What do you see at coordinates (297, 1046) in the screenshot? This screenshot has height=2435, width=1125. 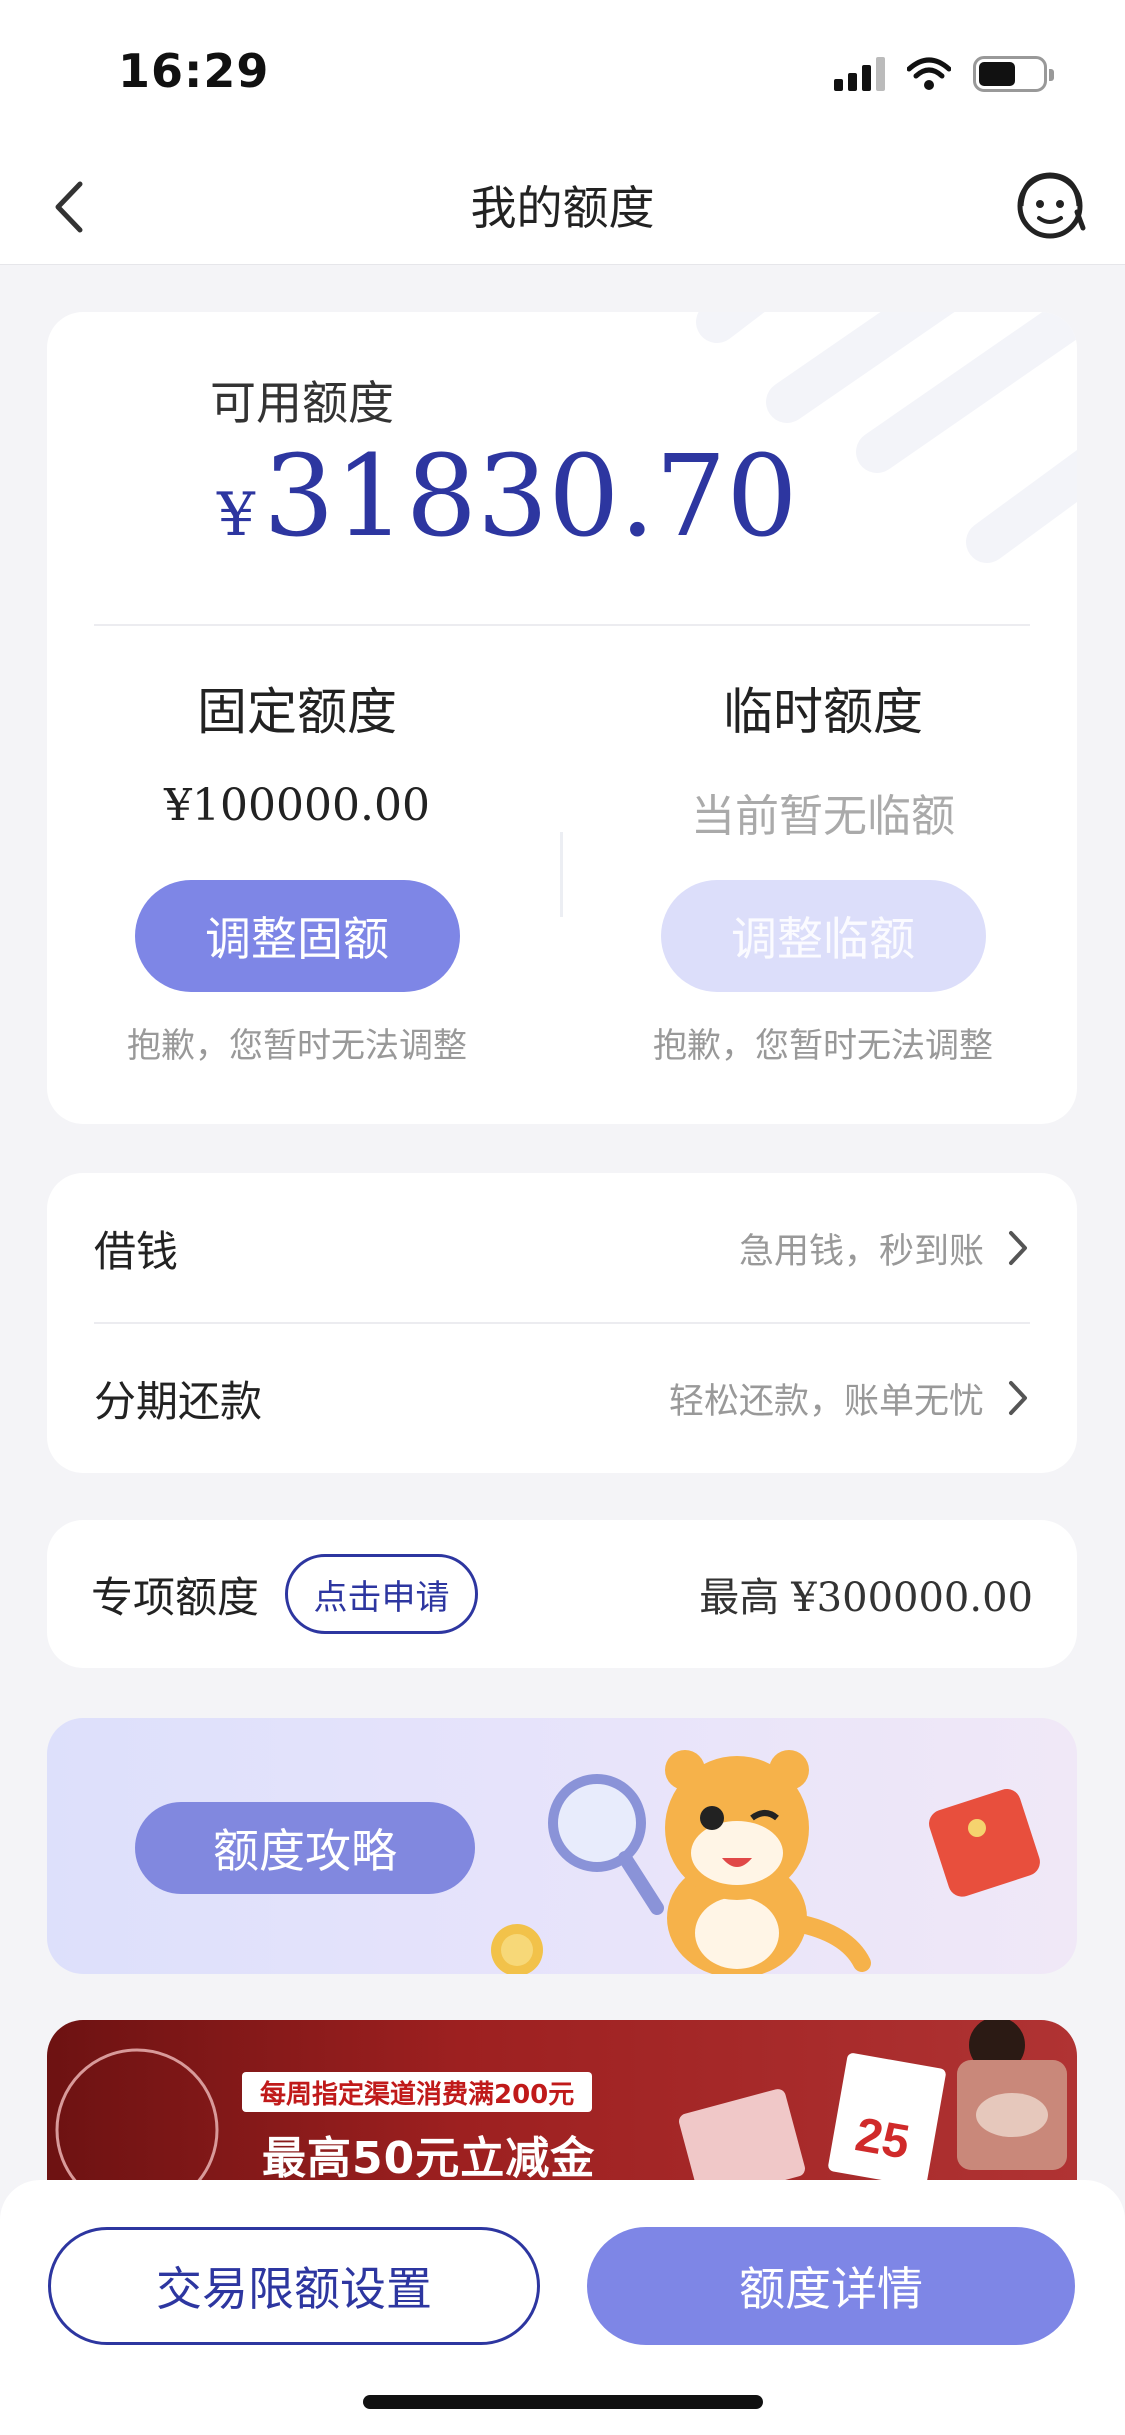 I see `fixed-quota-note: 抱歉，您暂时无法调整` at bounding box center [297, 1046].